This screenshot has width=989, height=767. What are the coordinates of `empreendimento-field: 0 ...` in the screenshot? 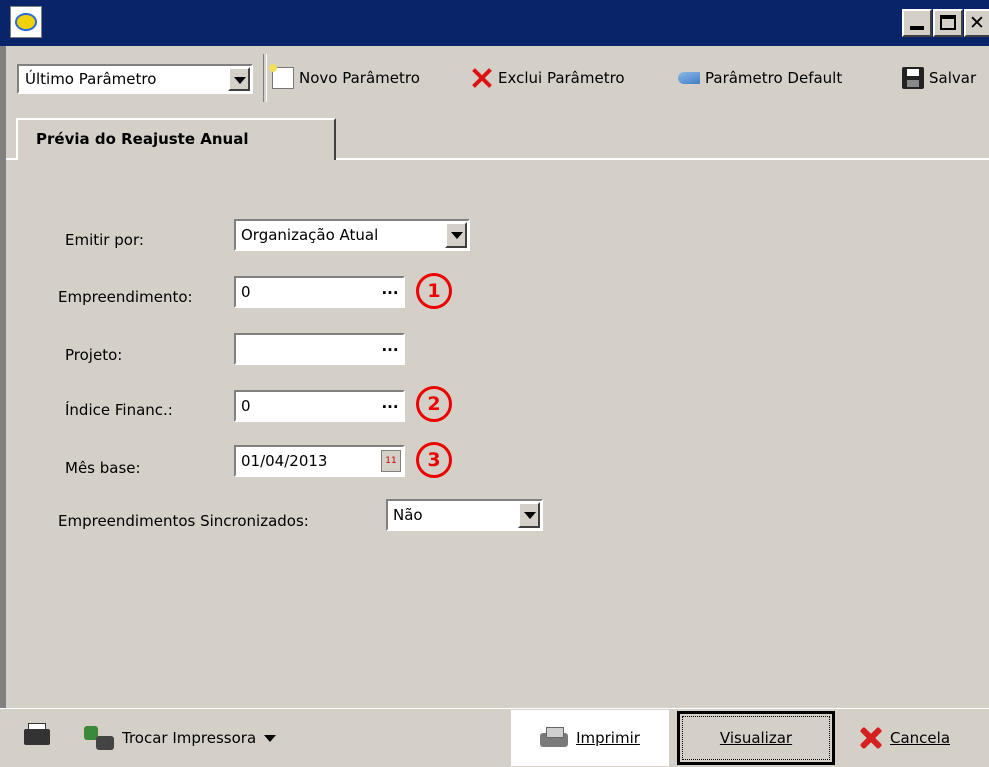 It's located at (319, 292).